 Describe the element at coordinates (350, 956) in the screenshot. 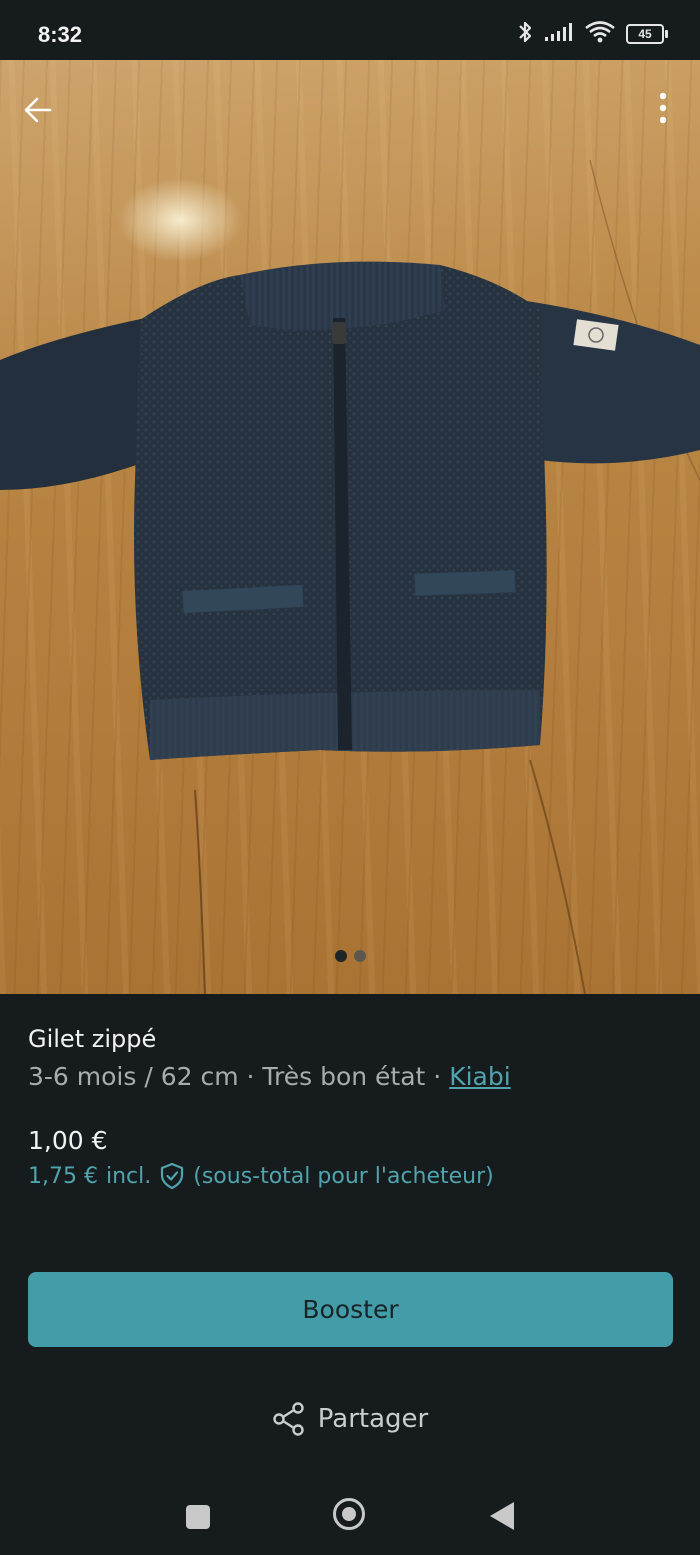

I see `gallery-page-indicator` at that location.